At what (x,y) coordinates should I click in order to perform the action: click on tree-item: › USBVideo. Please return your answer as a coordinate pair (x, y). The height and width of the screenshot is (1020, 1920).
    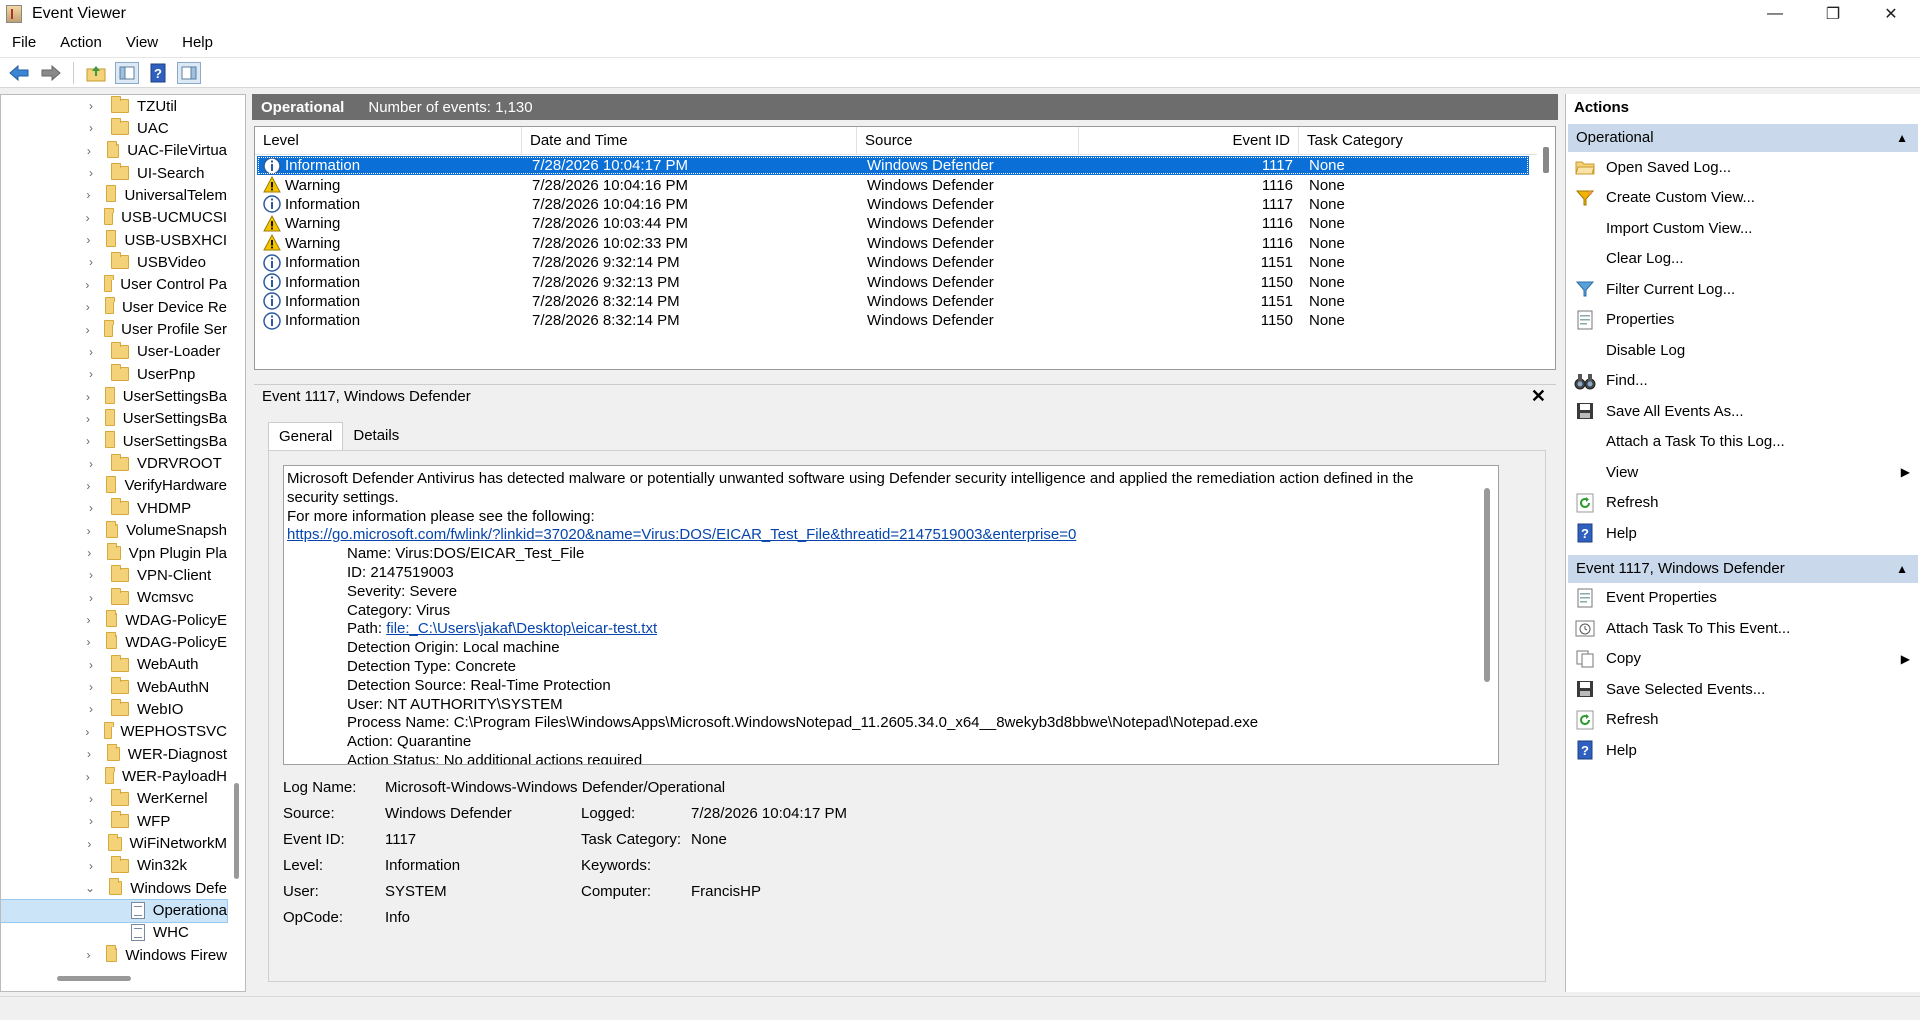
    Looking at the image, I should click on (114, 262).